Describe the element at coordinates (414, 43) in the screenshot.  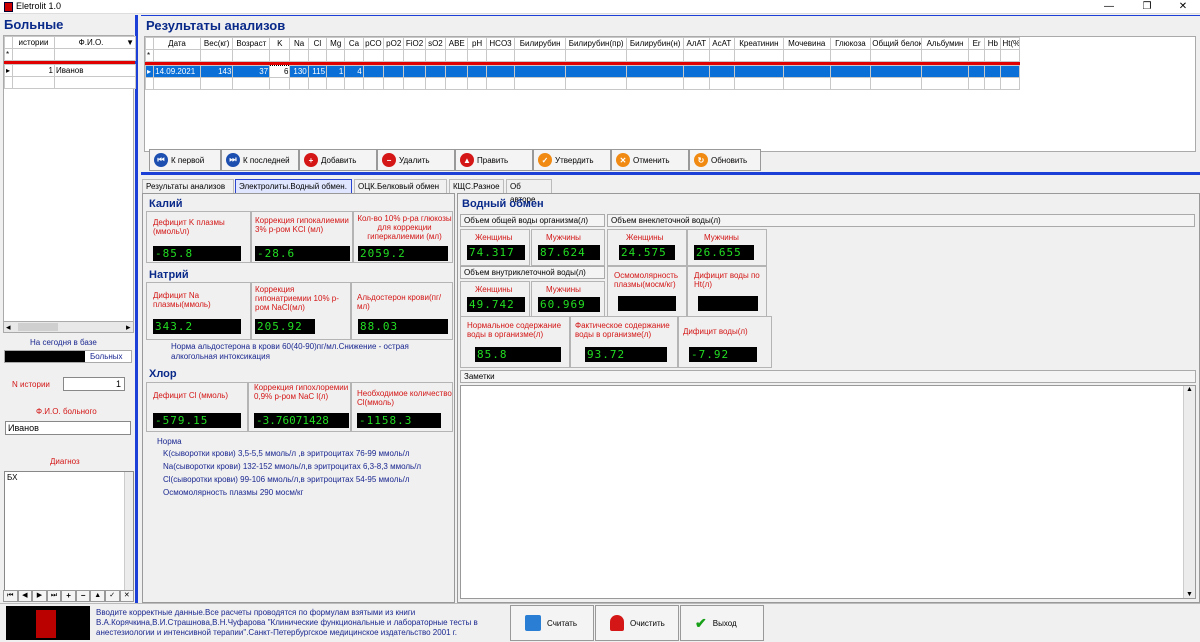
I see `results-col-header: FiO2` at that location.